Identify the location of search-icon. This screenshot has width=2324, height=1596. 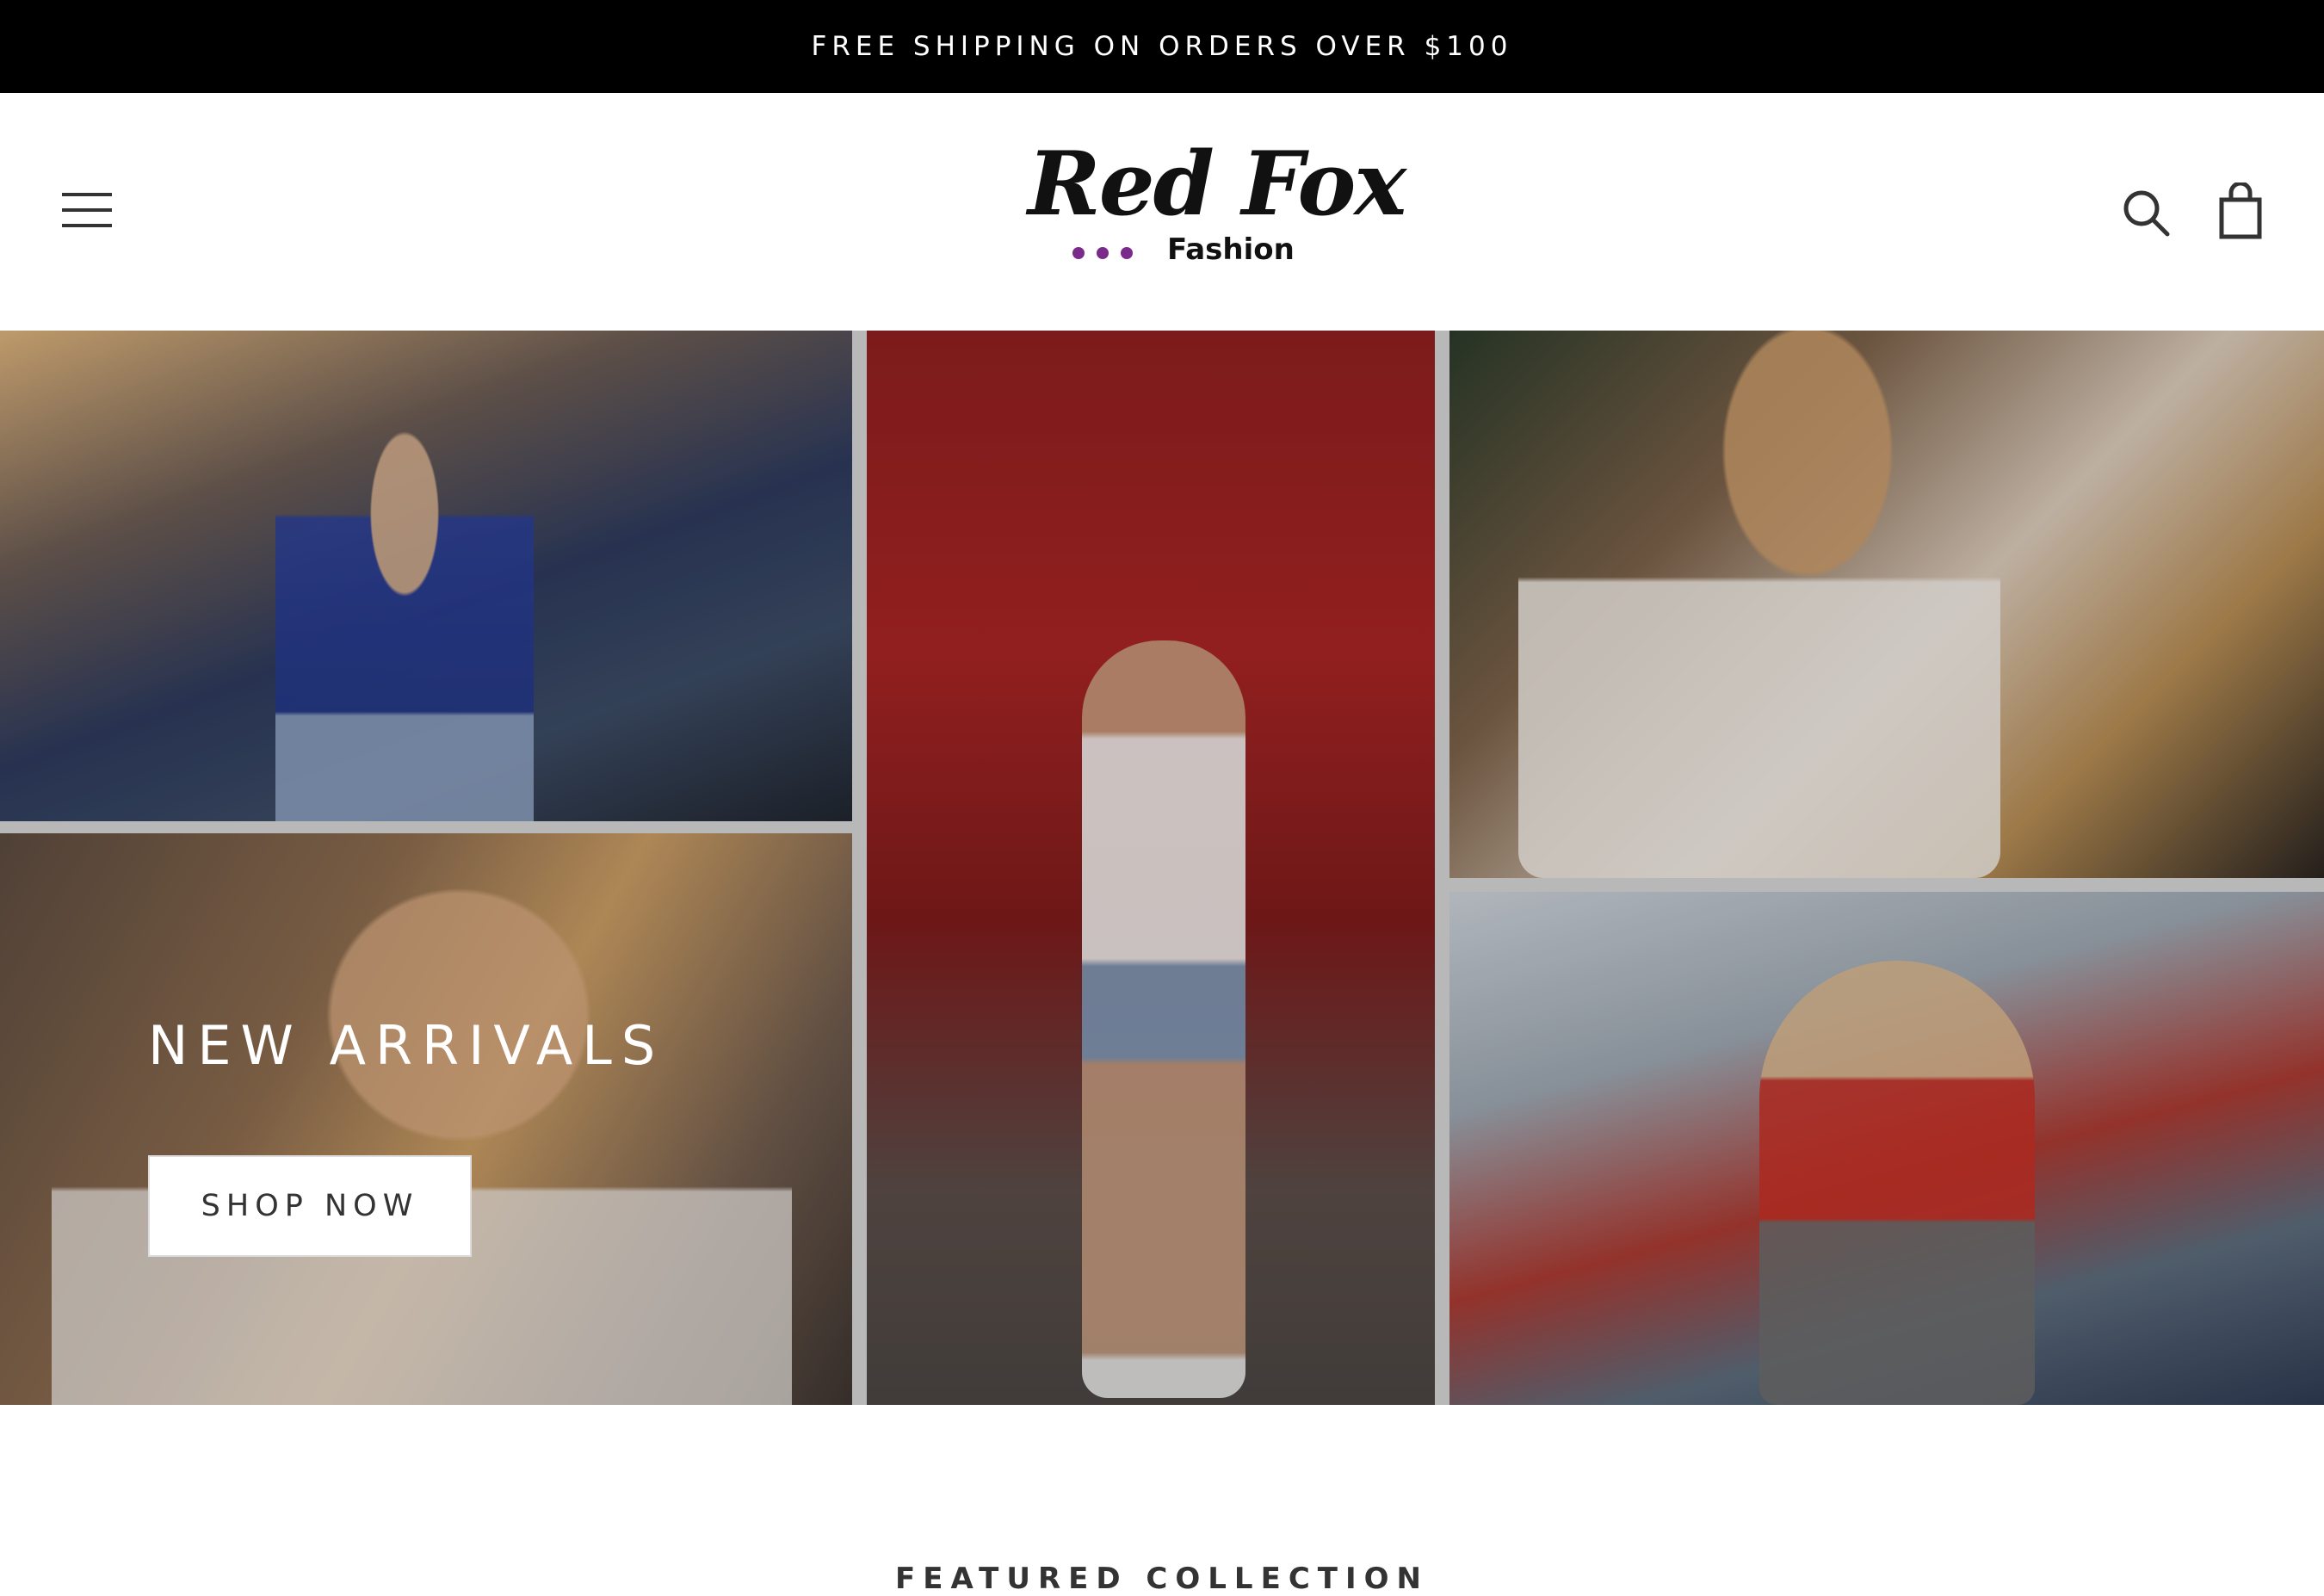
(2146, 213).